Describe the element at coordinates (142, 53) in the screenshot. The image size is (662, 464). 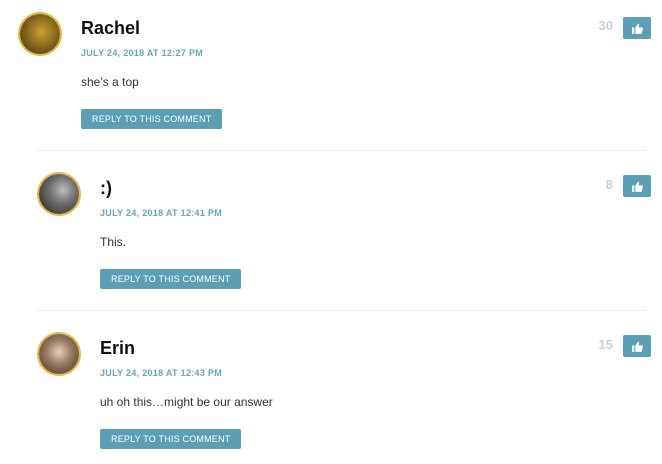
I see `comment-date: JULY 24, 2018 AT 12:27 PM` at that location.